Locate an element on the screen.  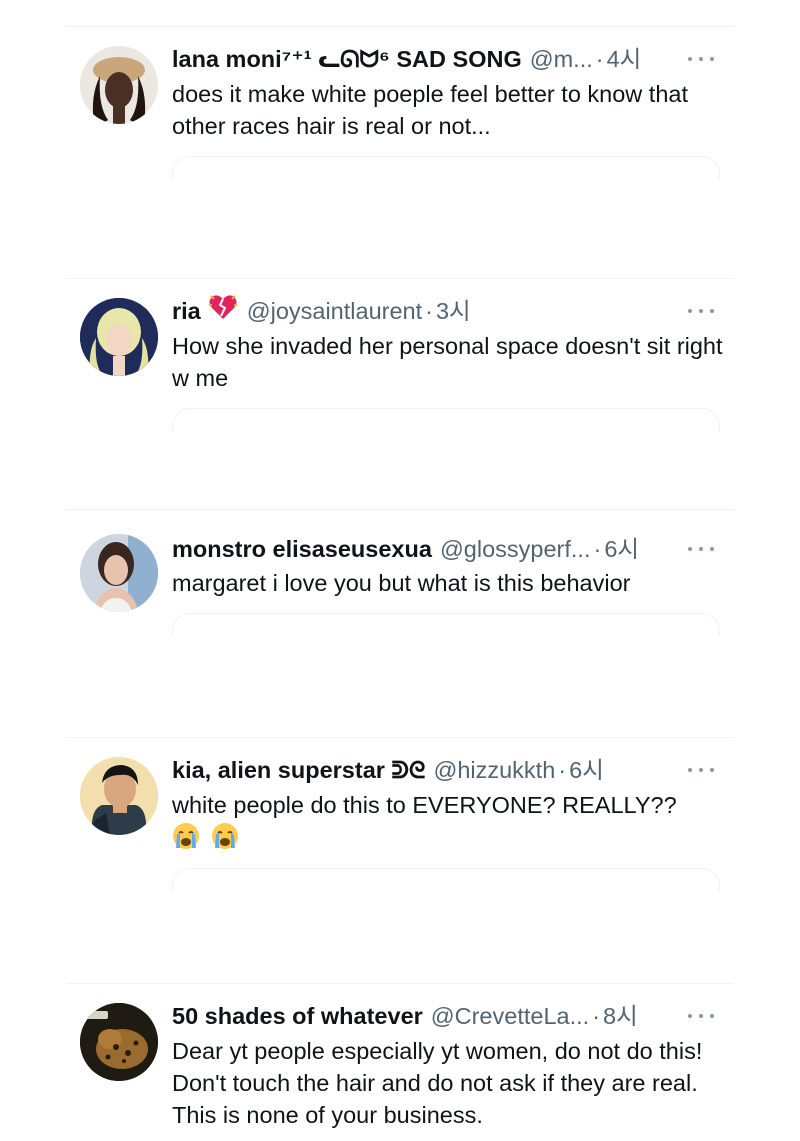
tweet-header: lana moni⁷⁺¹ ᓚᘏᗢ⁶ SAD SONG @m... · 4시 is located at coordinates (444, 59).